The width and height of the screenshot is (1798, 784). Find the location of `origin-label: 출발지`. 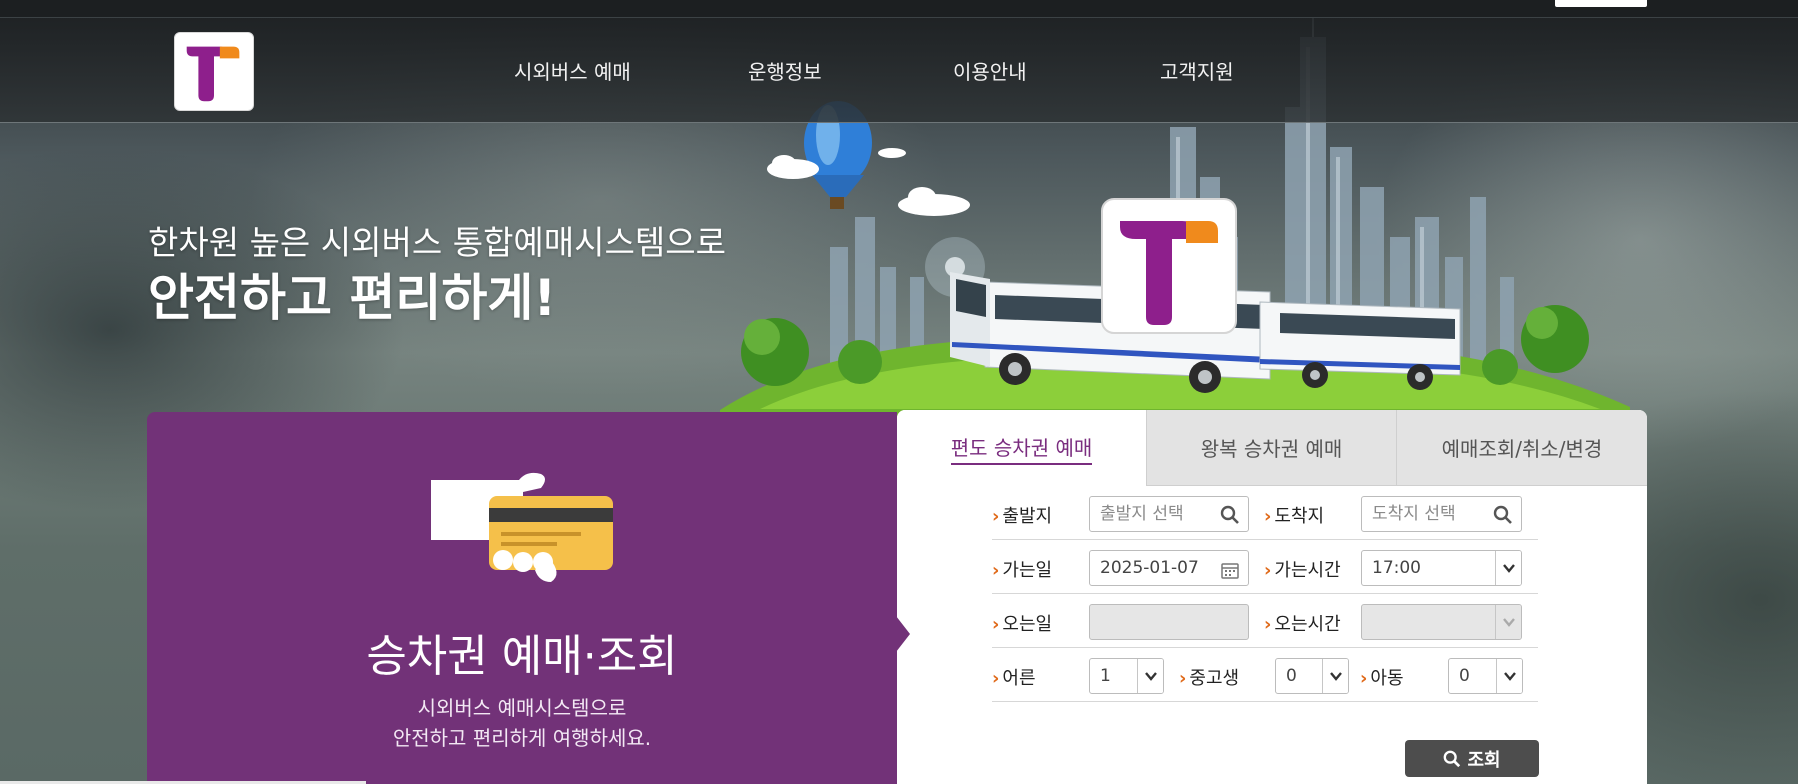

origin-label: 출발지 is located at coordinates (1022, 515).